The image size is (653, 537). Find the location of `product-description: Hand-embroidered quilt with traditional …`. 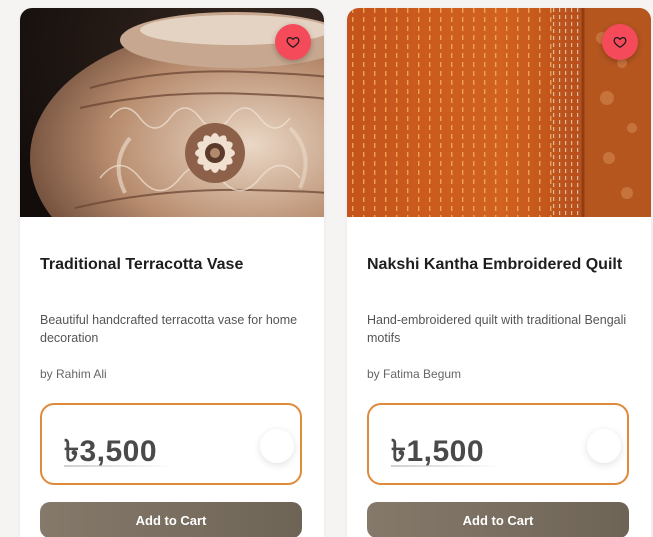

product-description: Hand-embroidered quilt with traditional … is located at coordinates (497, 329).